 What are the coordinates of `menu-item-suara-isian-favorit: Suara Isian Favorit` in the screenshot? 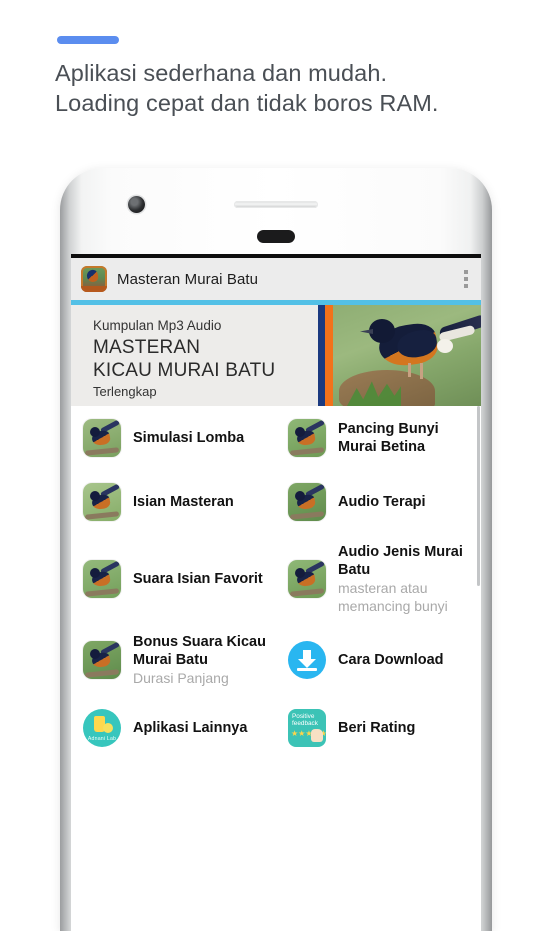 It's located at (173, 579).